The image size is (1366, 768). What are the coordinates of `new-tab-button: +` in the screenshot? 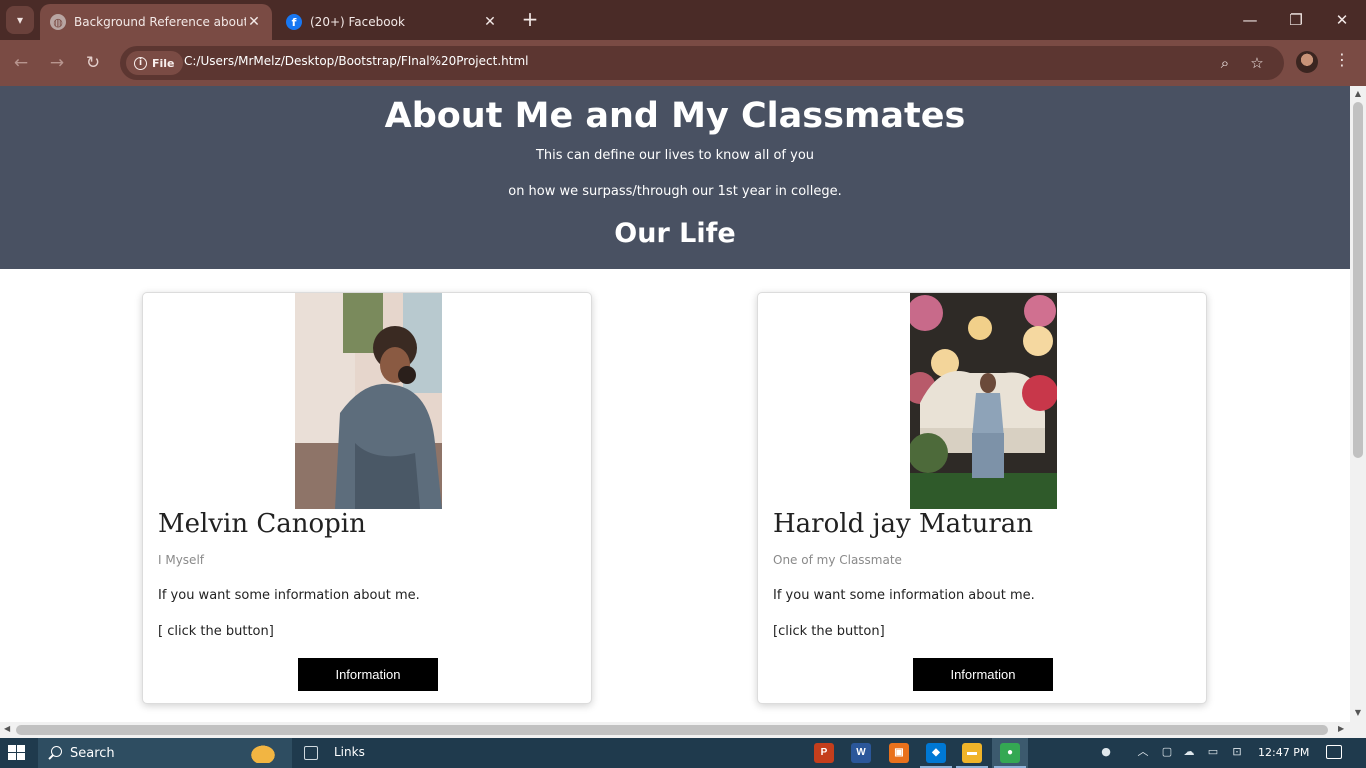 It's located at (530, 20).